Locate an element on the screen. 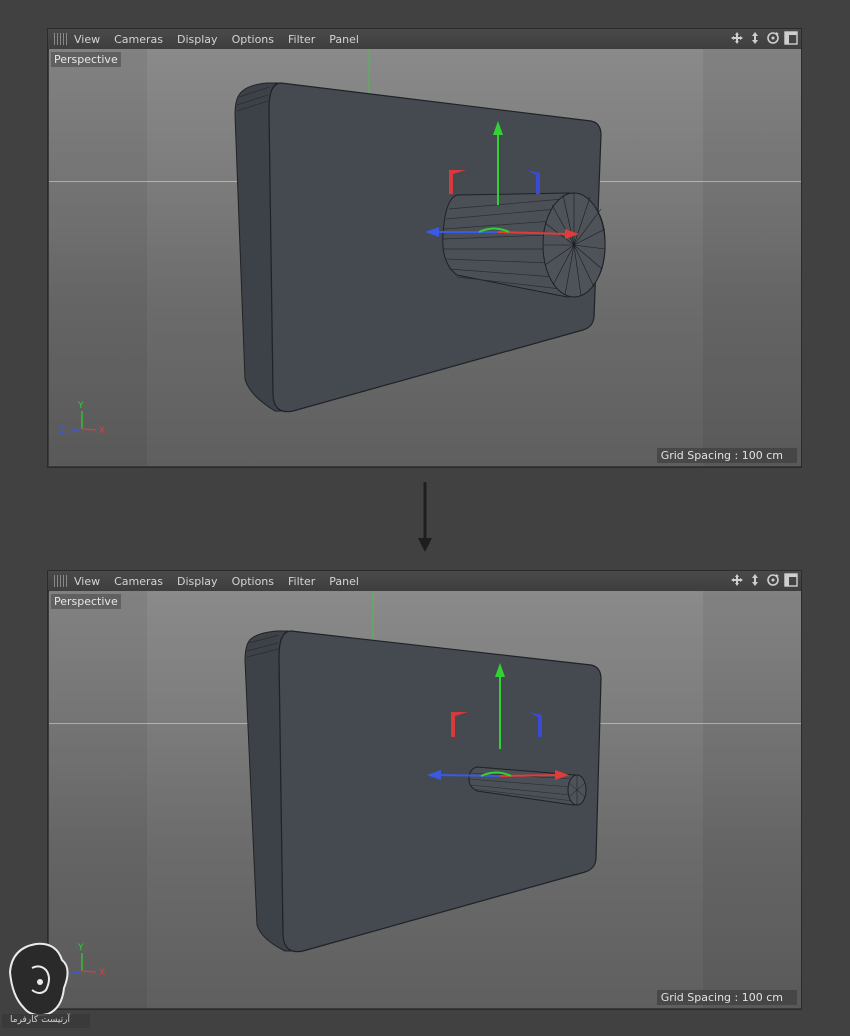 The height and width of the screenshot is (1036, 850). watermark-logo: آرتیست کارفرما is located at coordinates (47, 986).